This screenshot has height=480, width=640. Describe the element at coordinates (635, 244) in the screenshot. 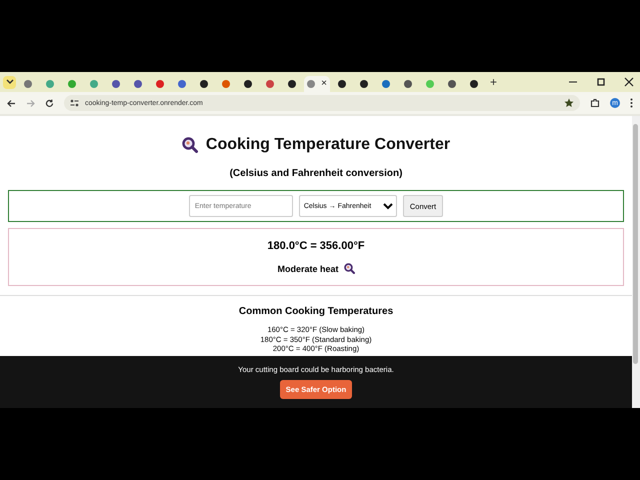

I see `scrollbar-thumb` at that location.